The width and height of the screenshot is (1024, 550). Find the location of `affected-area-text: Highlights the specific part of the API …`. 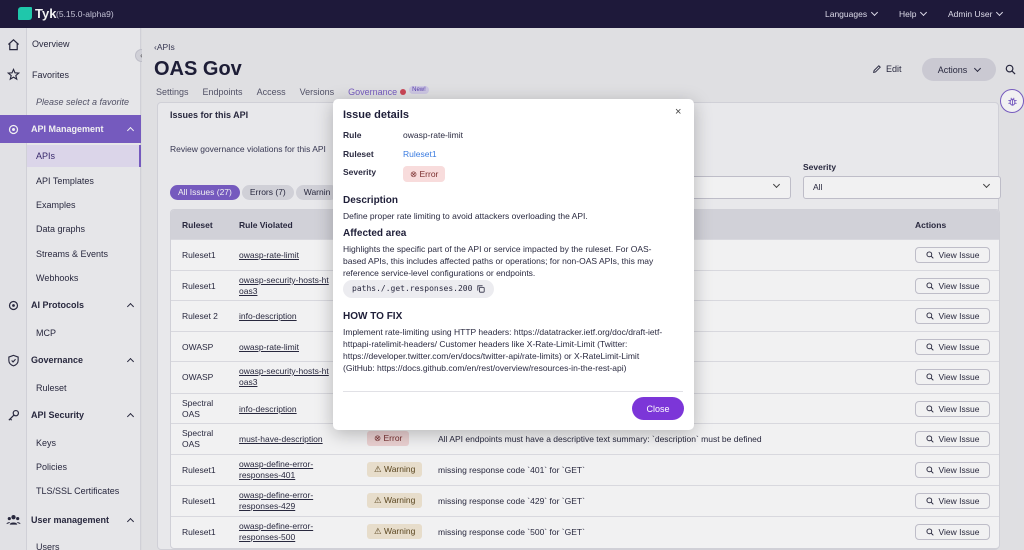

affected-area-text: Highlights the specific part of the API … is located at coordinates (498, 261).